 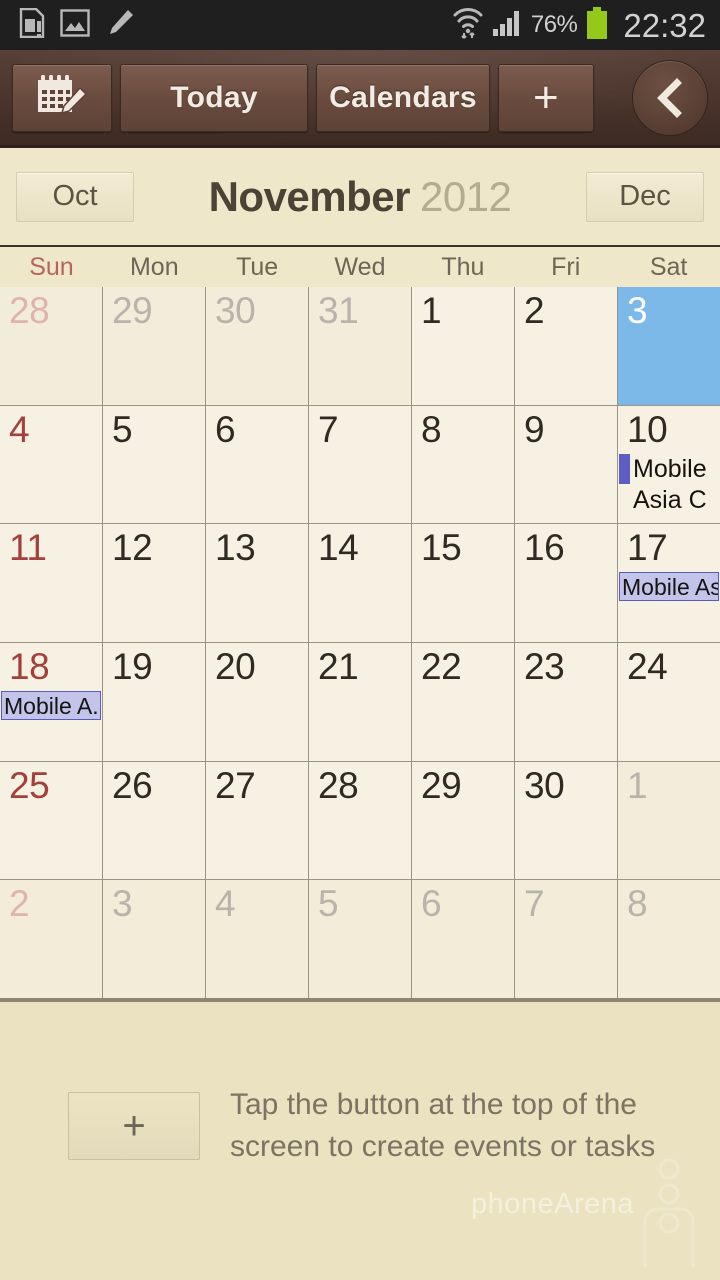 I want to click on day-cell: 14, so click(x=360, y=583).